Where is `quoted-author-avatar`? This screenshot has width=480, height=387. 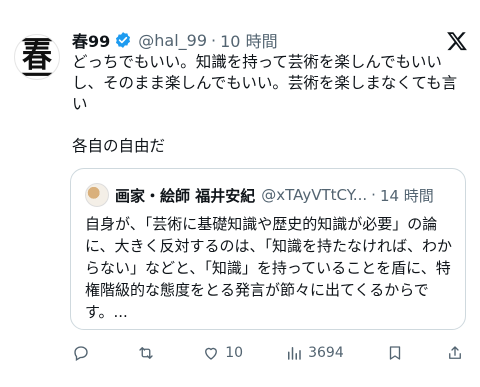 quoted-author-avatar is located at coordinates (97, 195).